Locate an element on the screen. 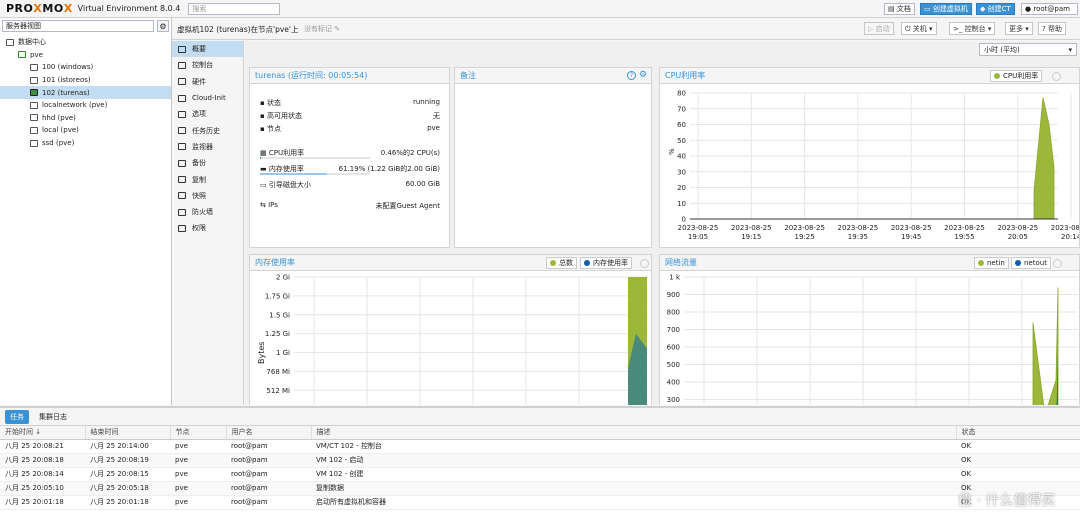 This screenshot has width=1080, height=522. y-tick-label: 700 is located at coordinates (673, 330).